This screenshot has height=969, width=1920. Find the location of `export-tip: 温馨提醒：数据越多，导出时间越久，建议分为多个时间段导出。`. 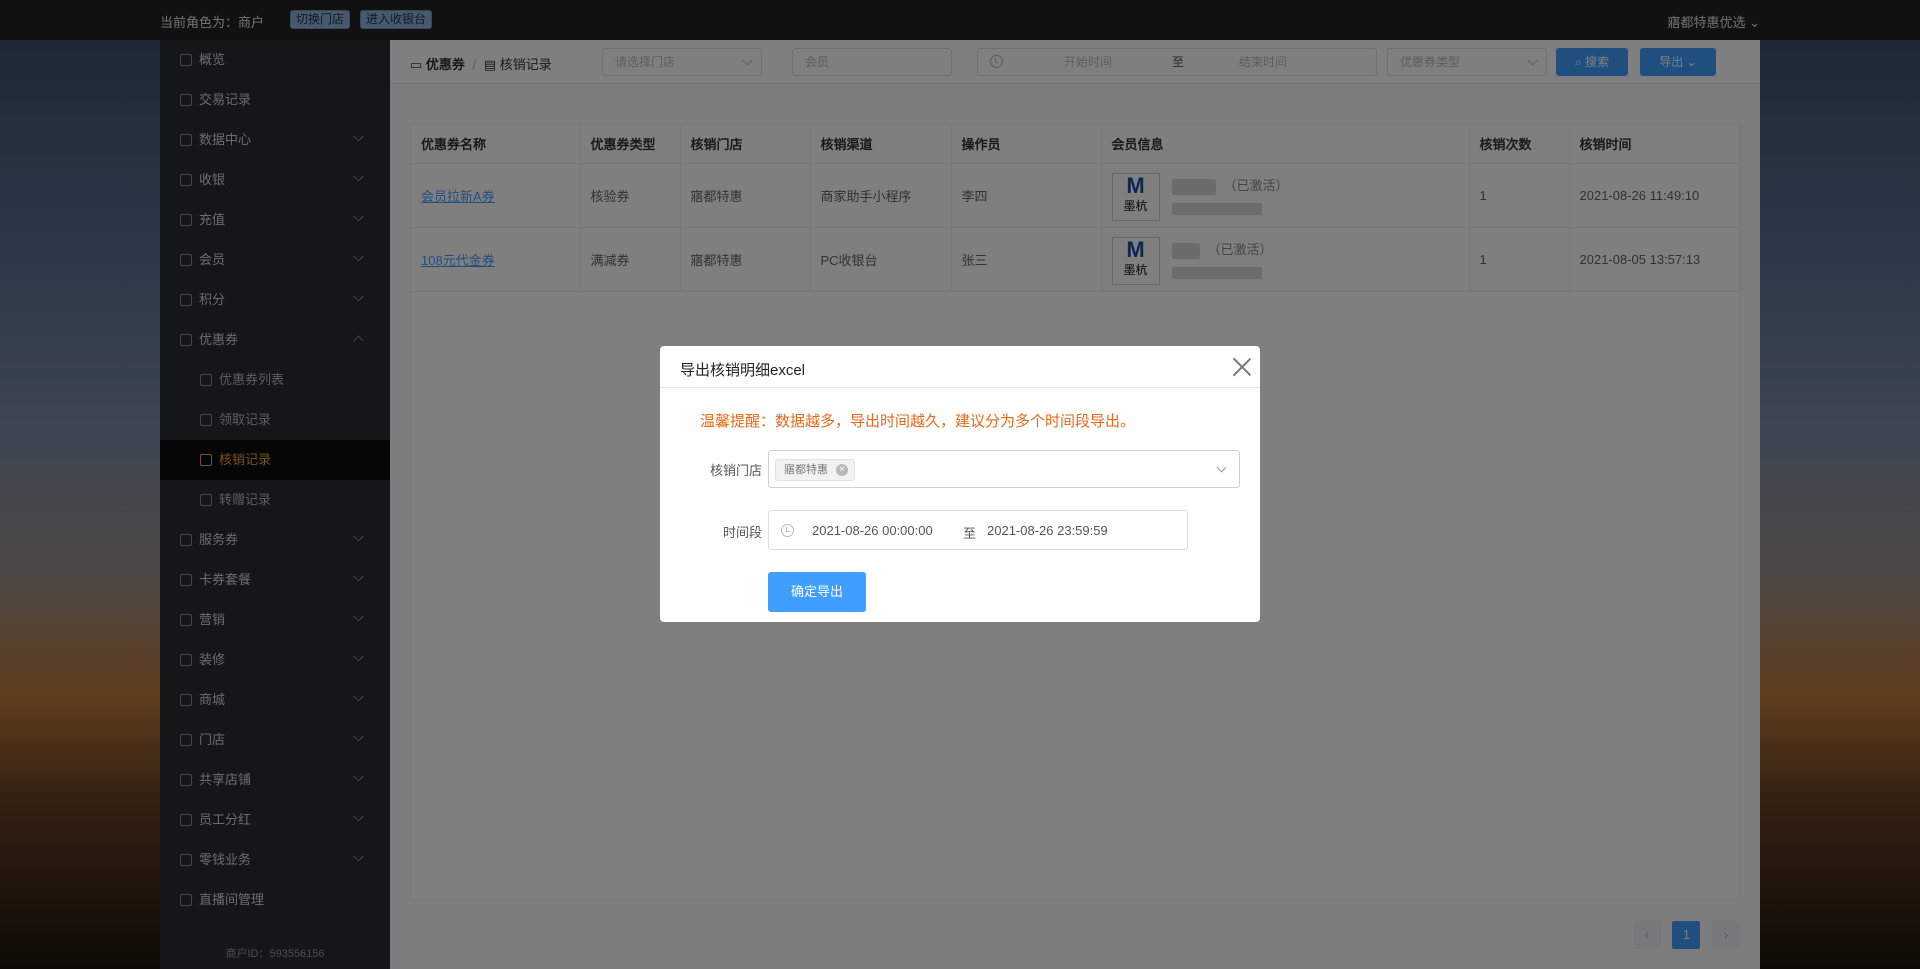

export-tip: 温馨提醒：数据越多，导出时间越久，建议分为多个时间段导出。 is located at coordinates (918, 421).